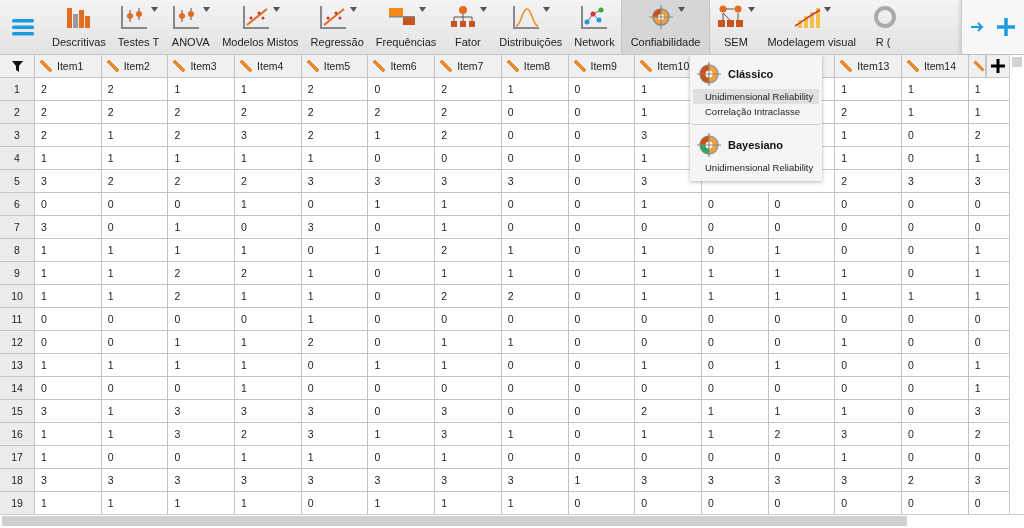  What do you see at coordinates (17, 89) in the screenshot?
I see `row-number: 1` at bounding box center [17, 89].